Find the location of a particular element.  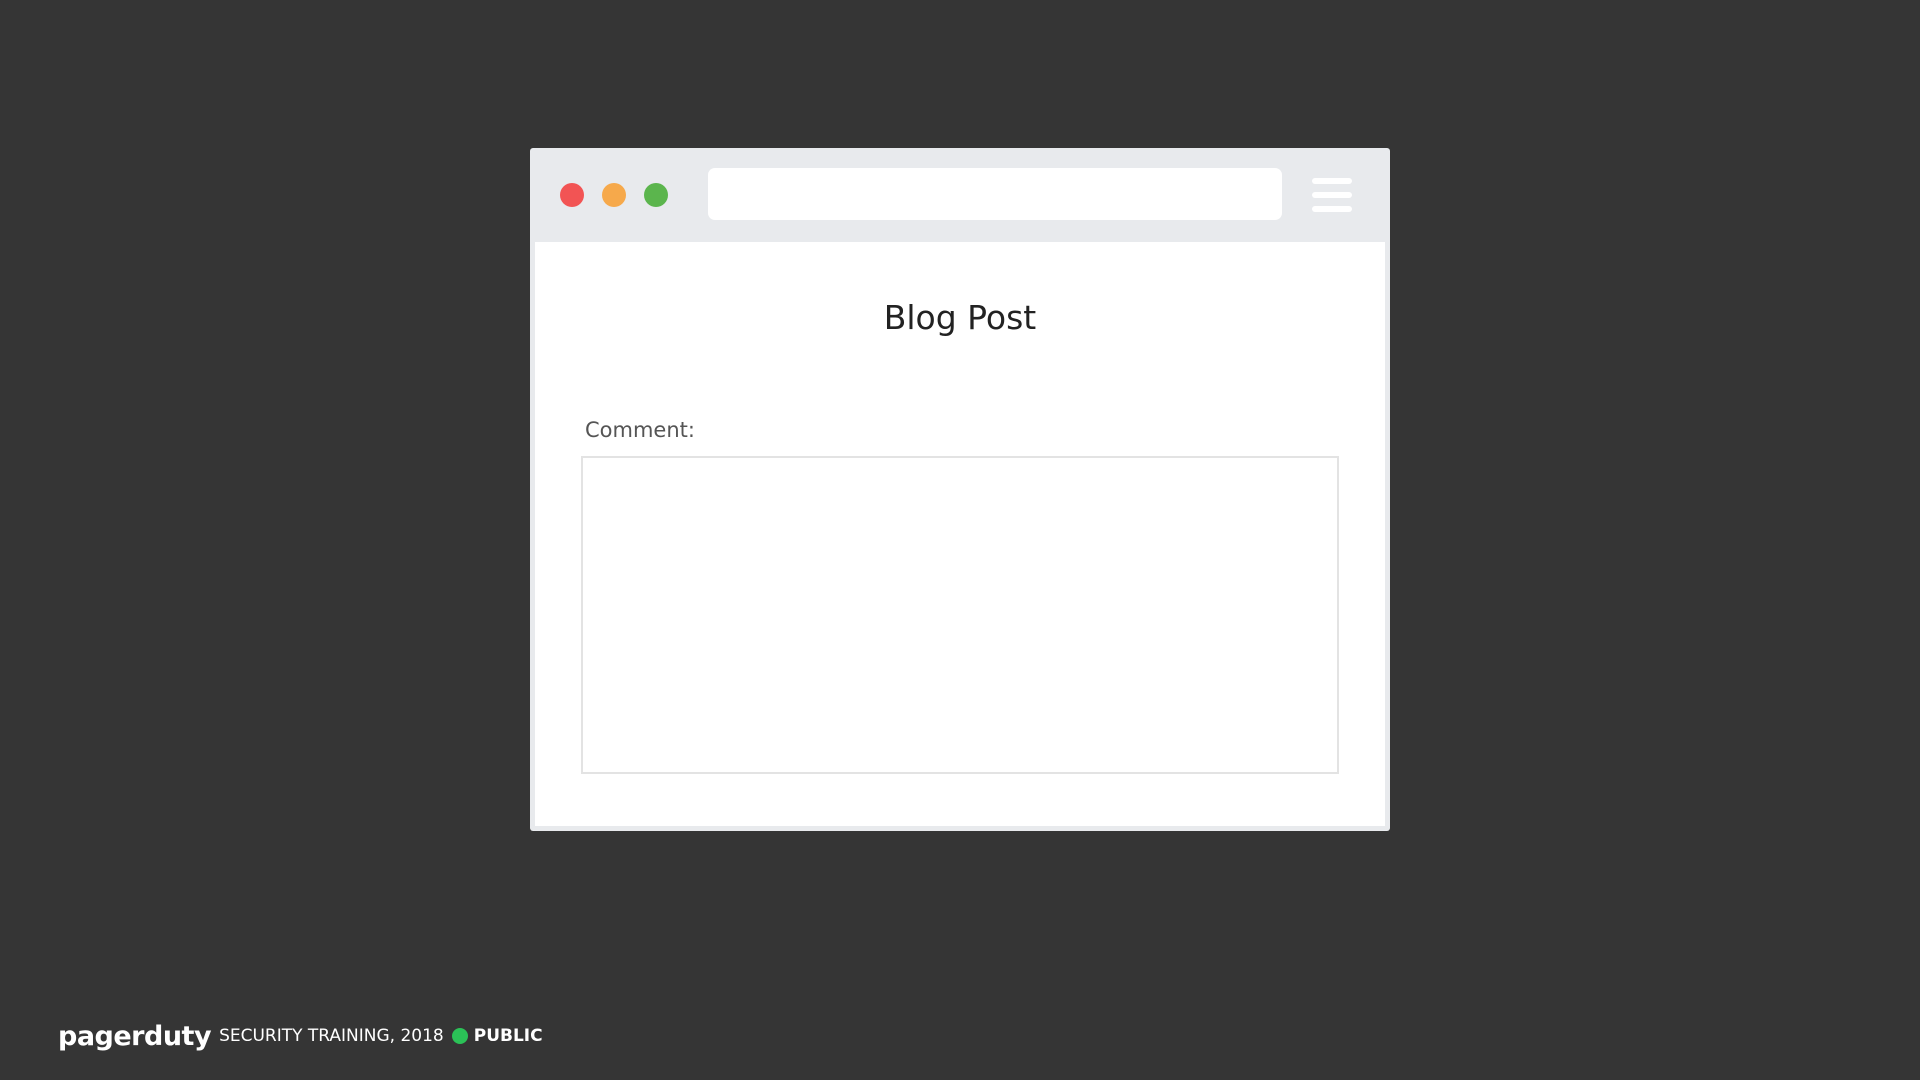

maximize-window-button is located at coordinates (656, 195).